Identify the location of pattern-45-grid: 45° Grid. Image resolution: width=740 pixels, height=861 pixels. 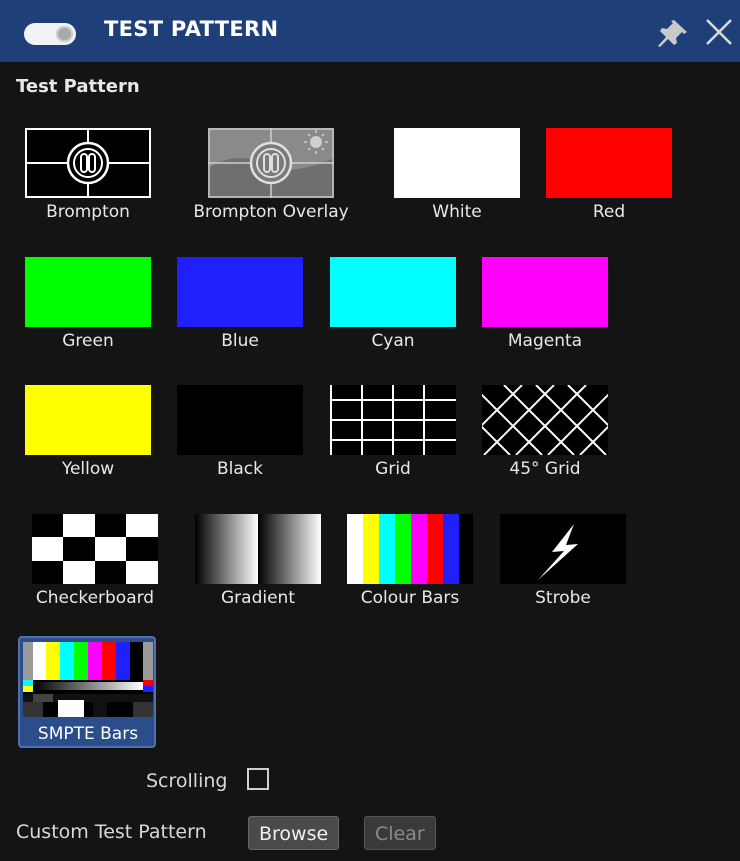
(545, 436).